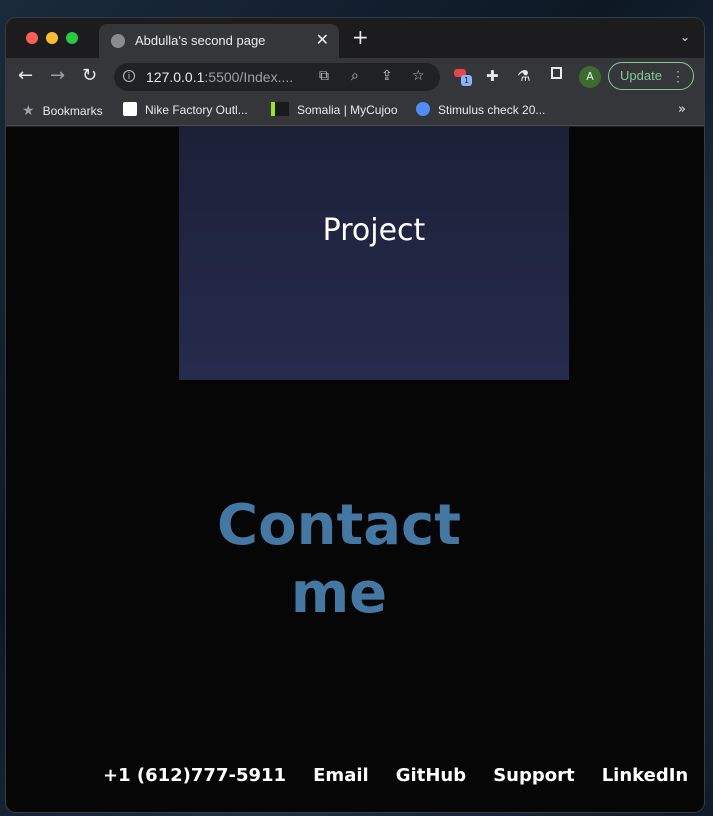  I want to click on star-icon: ★, so click(28, 110).